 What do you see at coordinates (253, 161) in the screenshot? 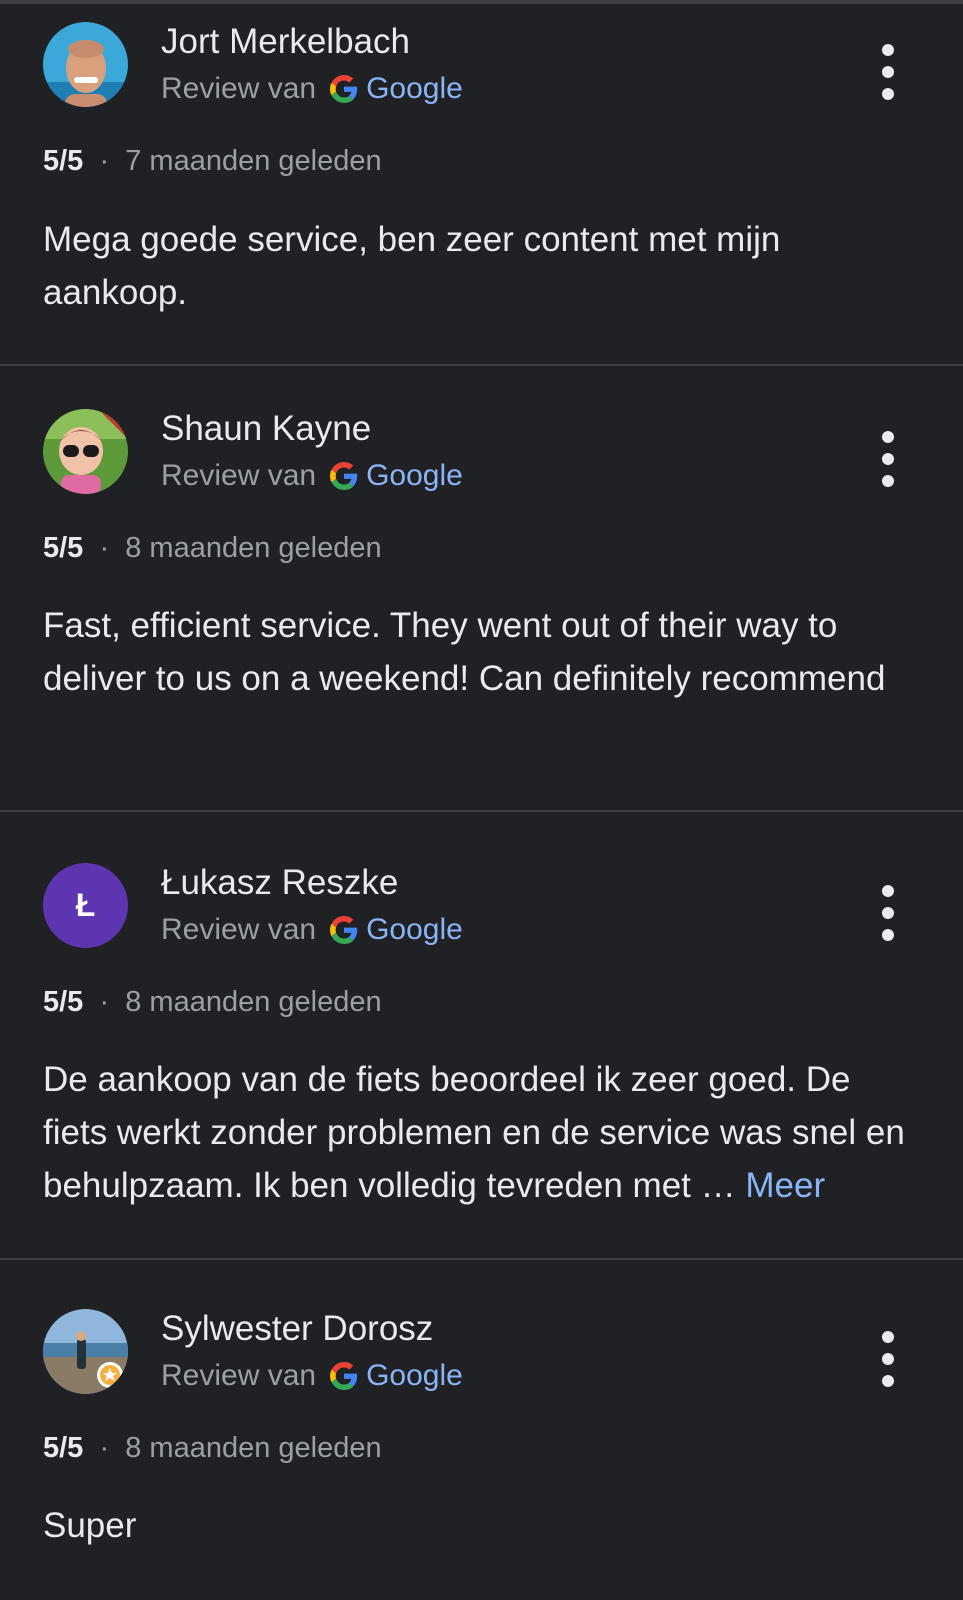
I see `review-time: 7 maanden geleden` at bounding box center [253, 161].